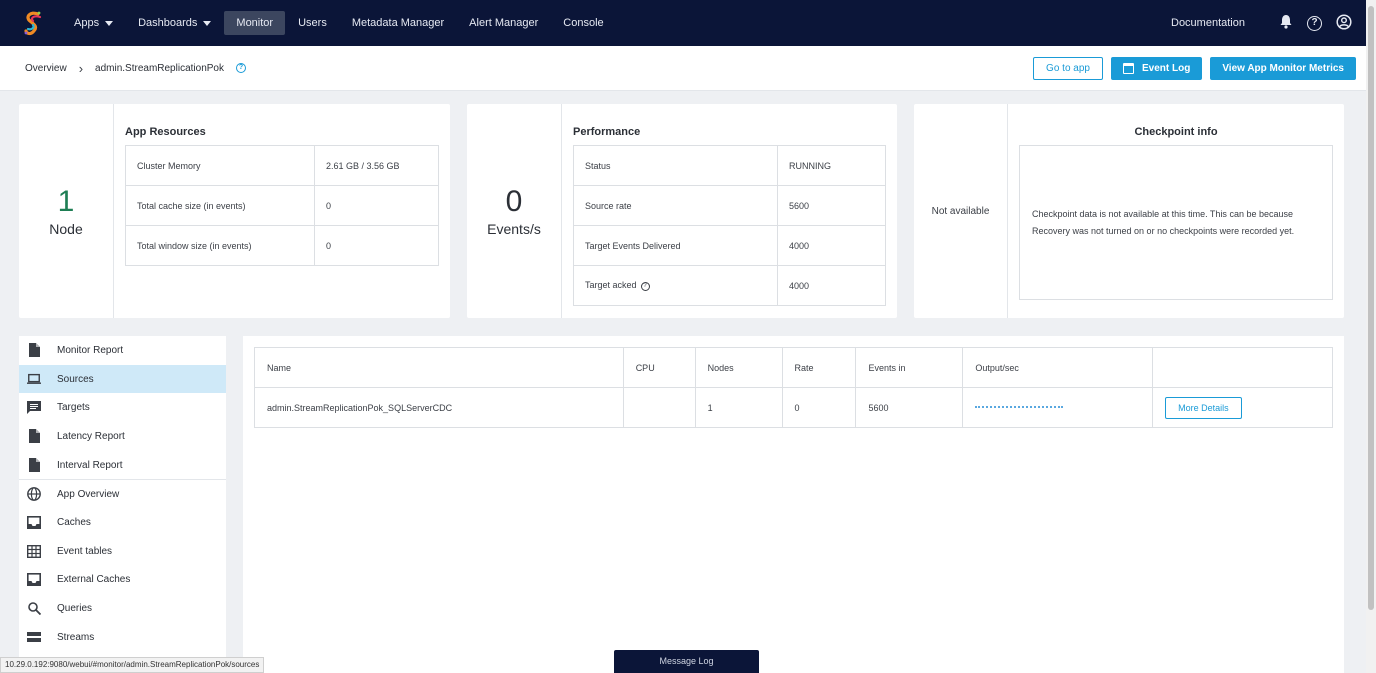 This screenshot has height=673, width=1376. I want to click on nav-item-console: Console, so click(583, 23).